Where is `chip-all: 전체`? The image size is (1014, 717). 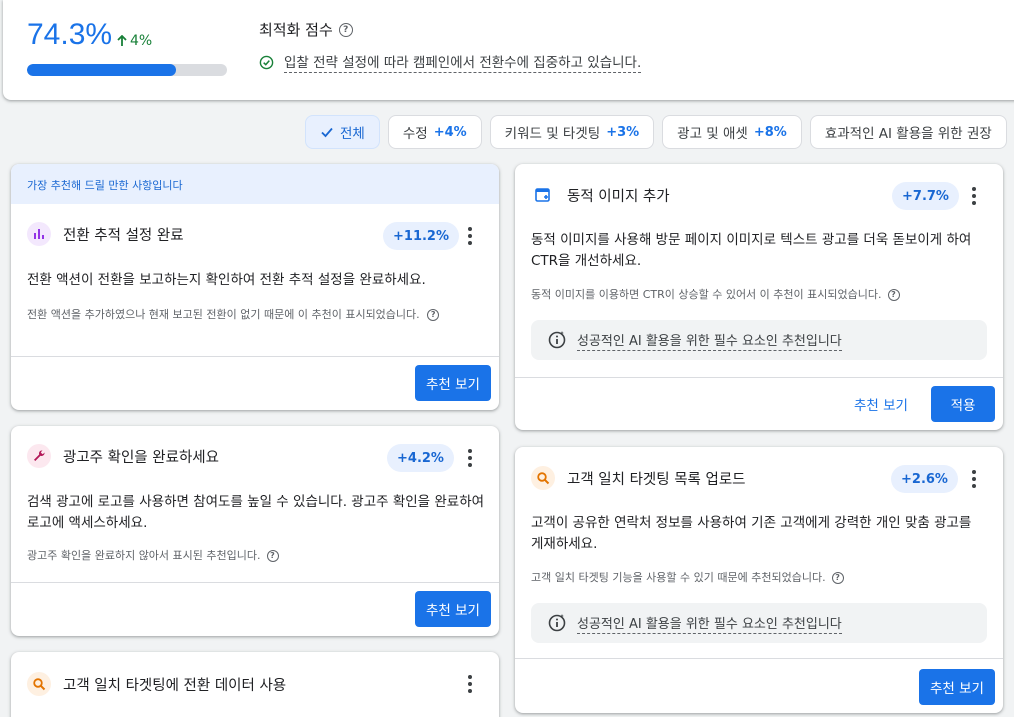 chip-all: 전체 is located at coordinates (342, 132).